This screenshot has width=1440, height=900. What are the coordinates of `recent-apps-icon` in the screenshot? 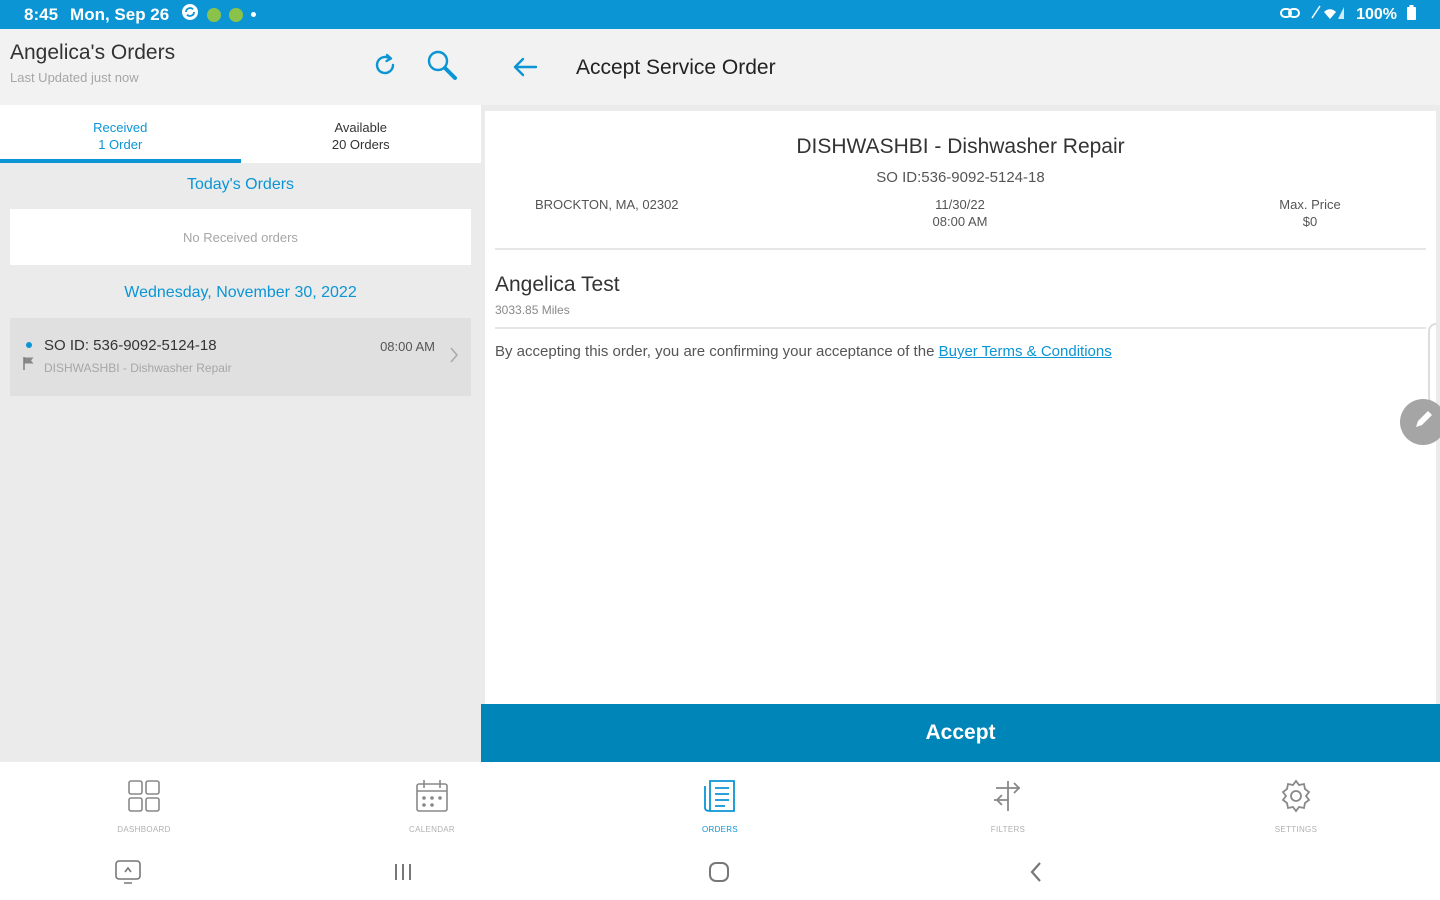 It's located at (403, 874).